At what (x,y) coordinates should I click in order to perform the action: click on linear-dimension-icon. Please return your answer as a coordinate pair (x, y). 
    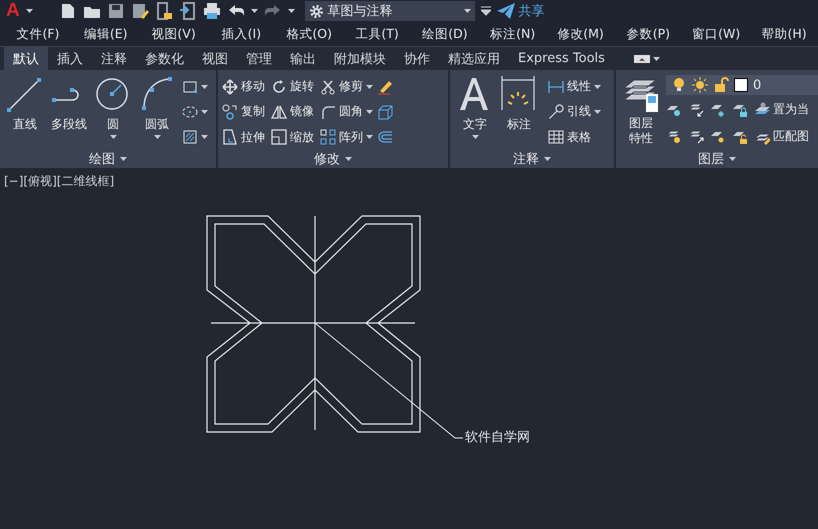
    Looking at the image, I should click on (556, 86).